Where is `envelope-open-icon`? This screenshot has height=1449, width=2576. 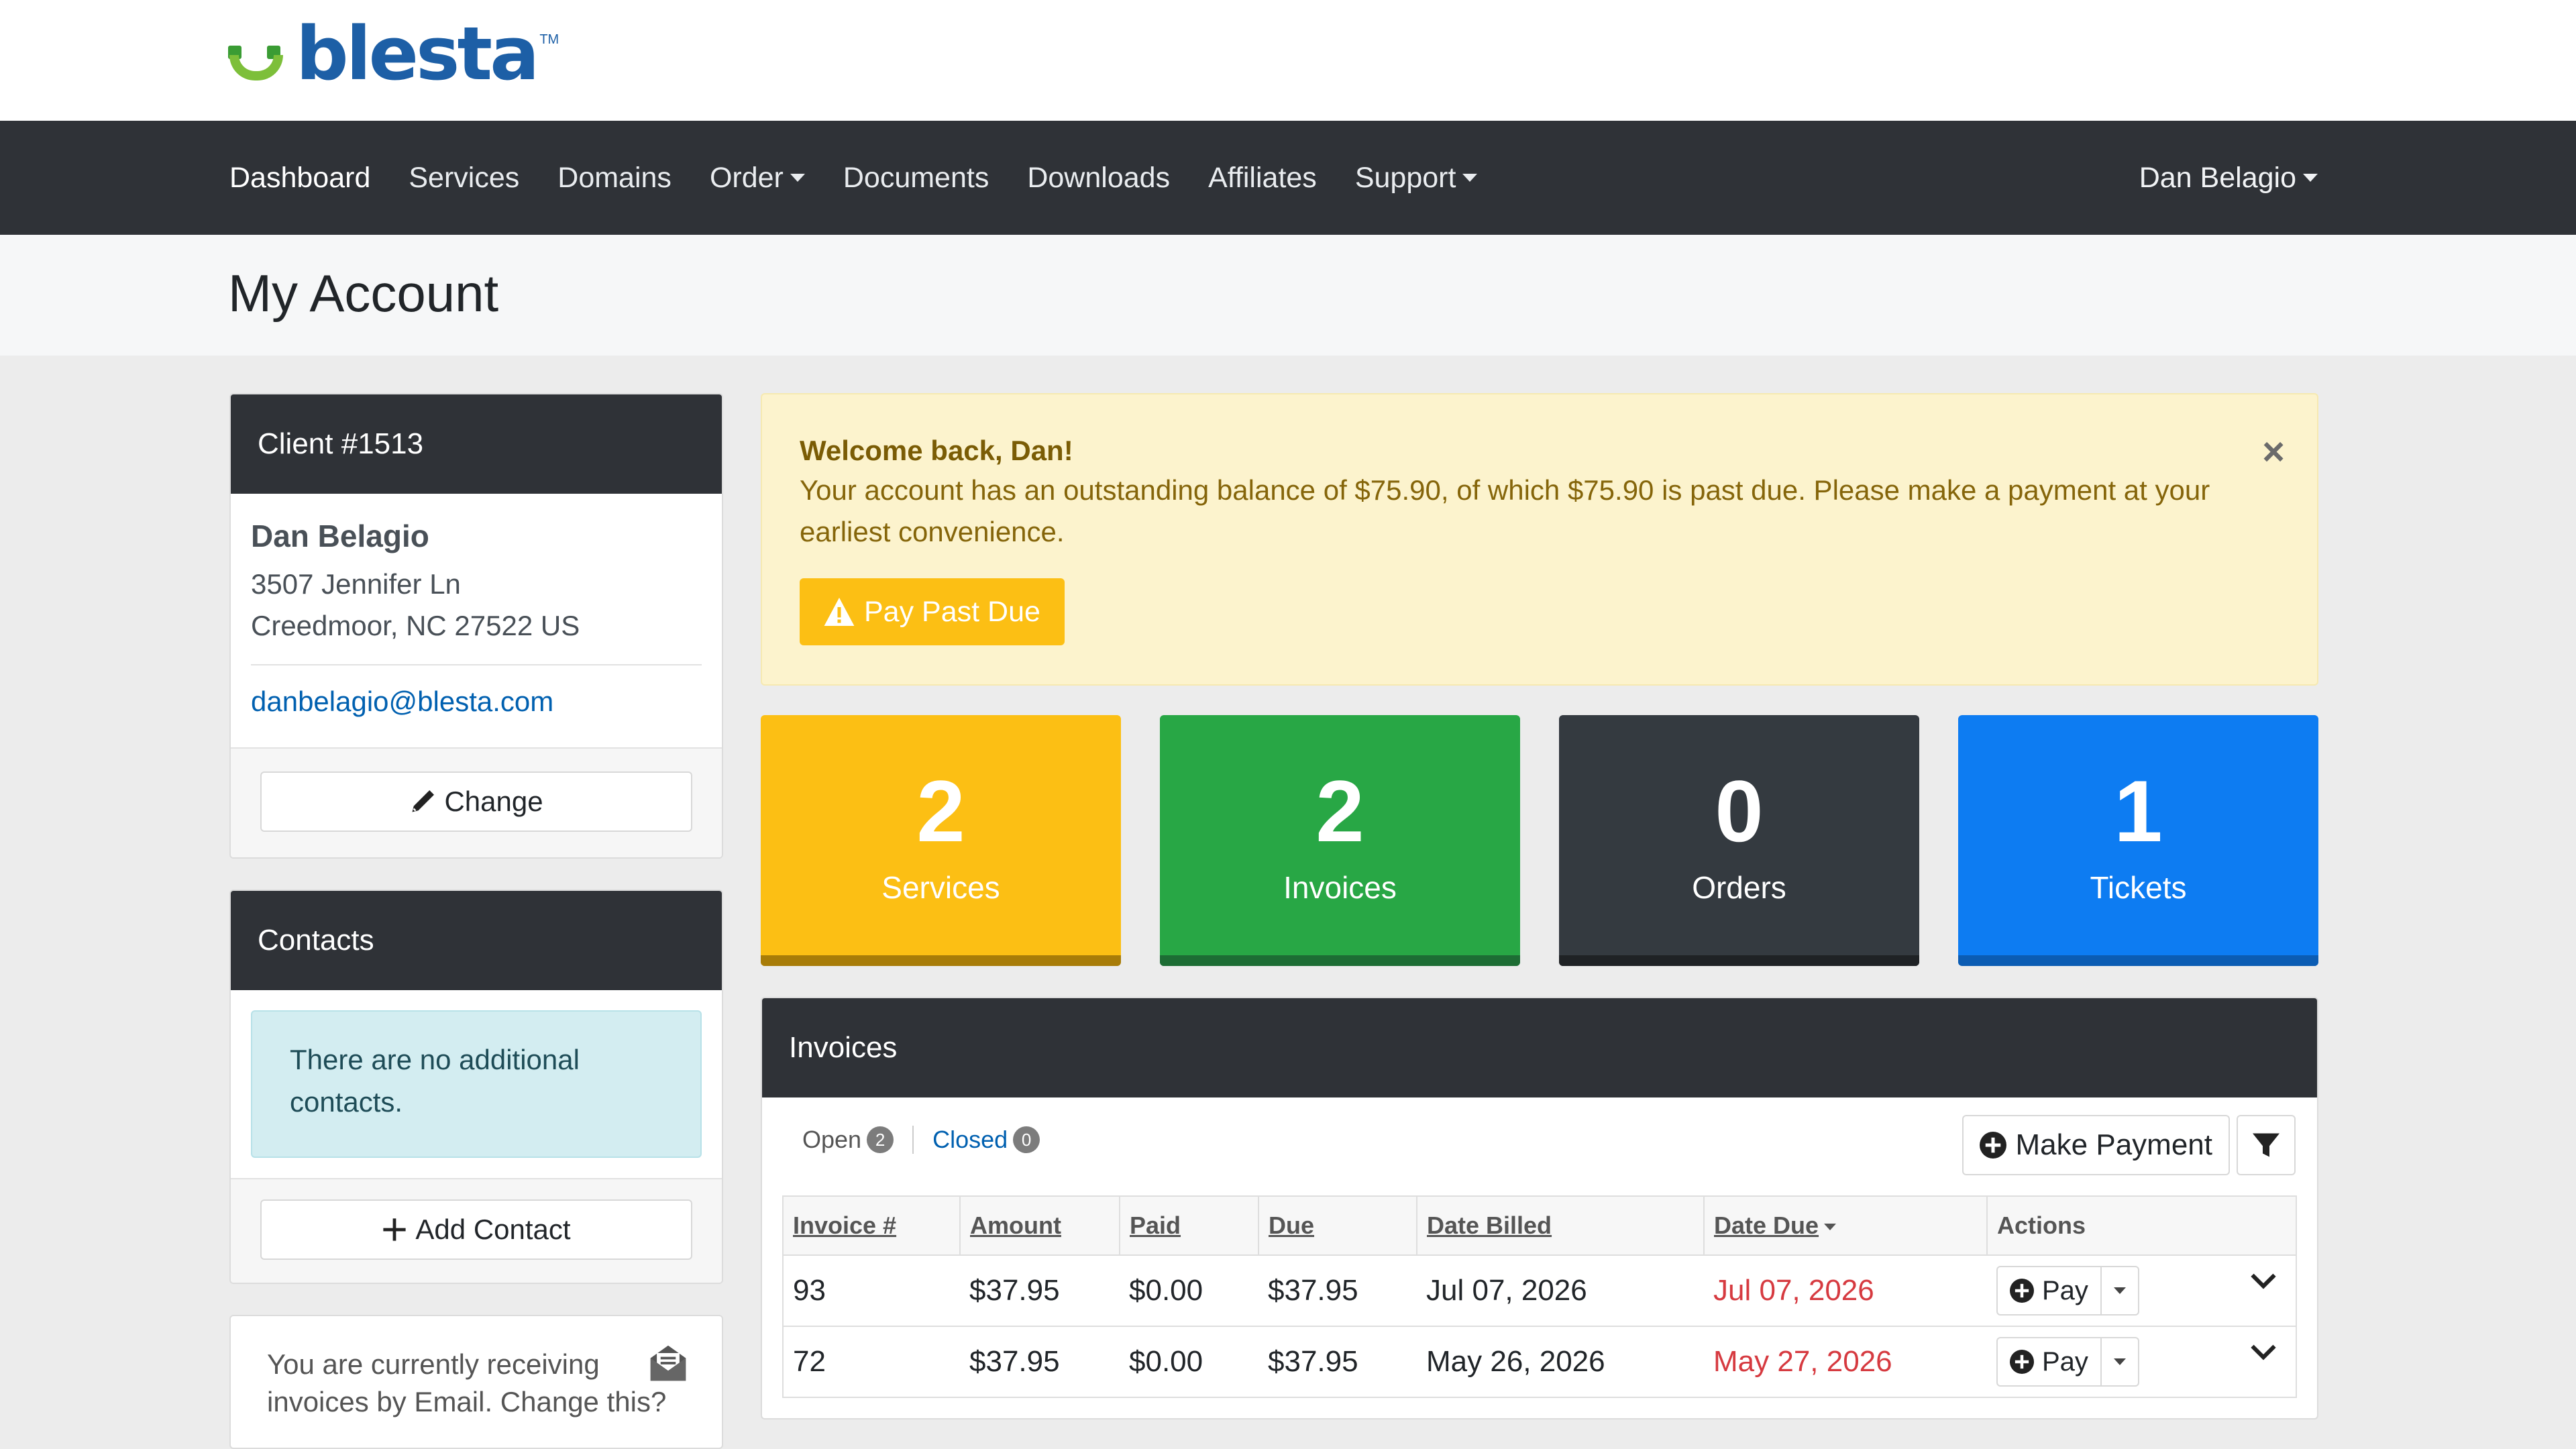
envelope-open-icon is located at coordinates (668, 1363).